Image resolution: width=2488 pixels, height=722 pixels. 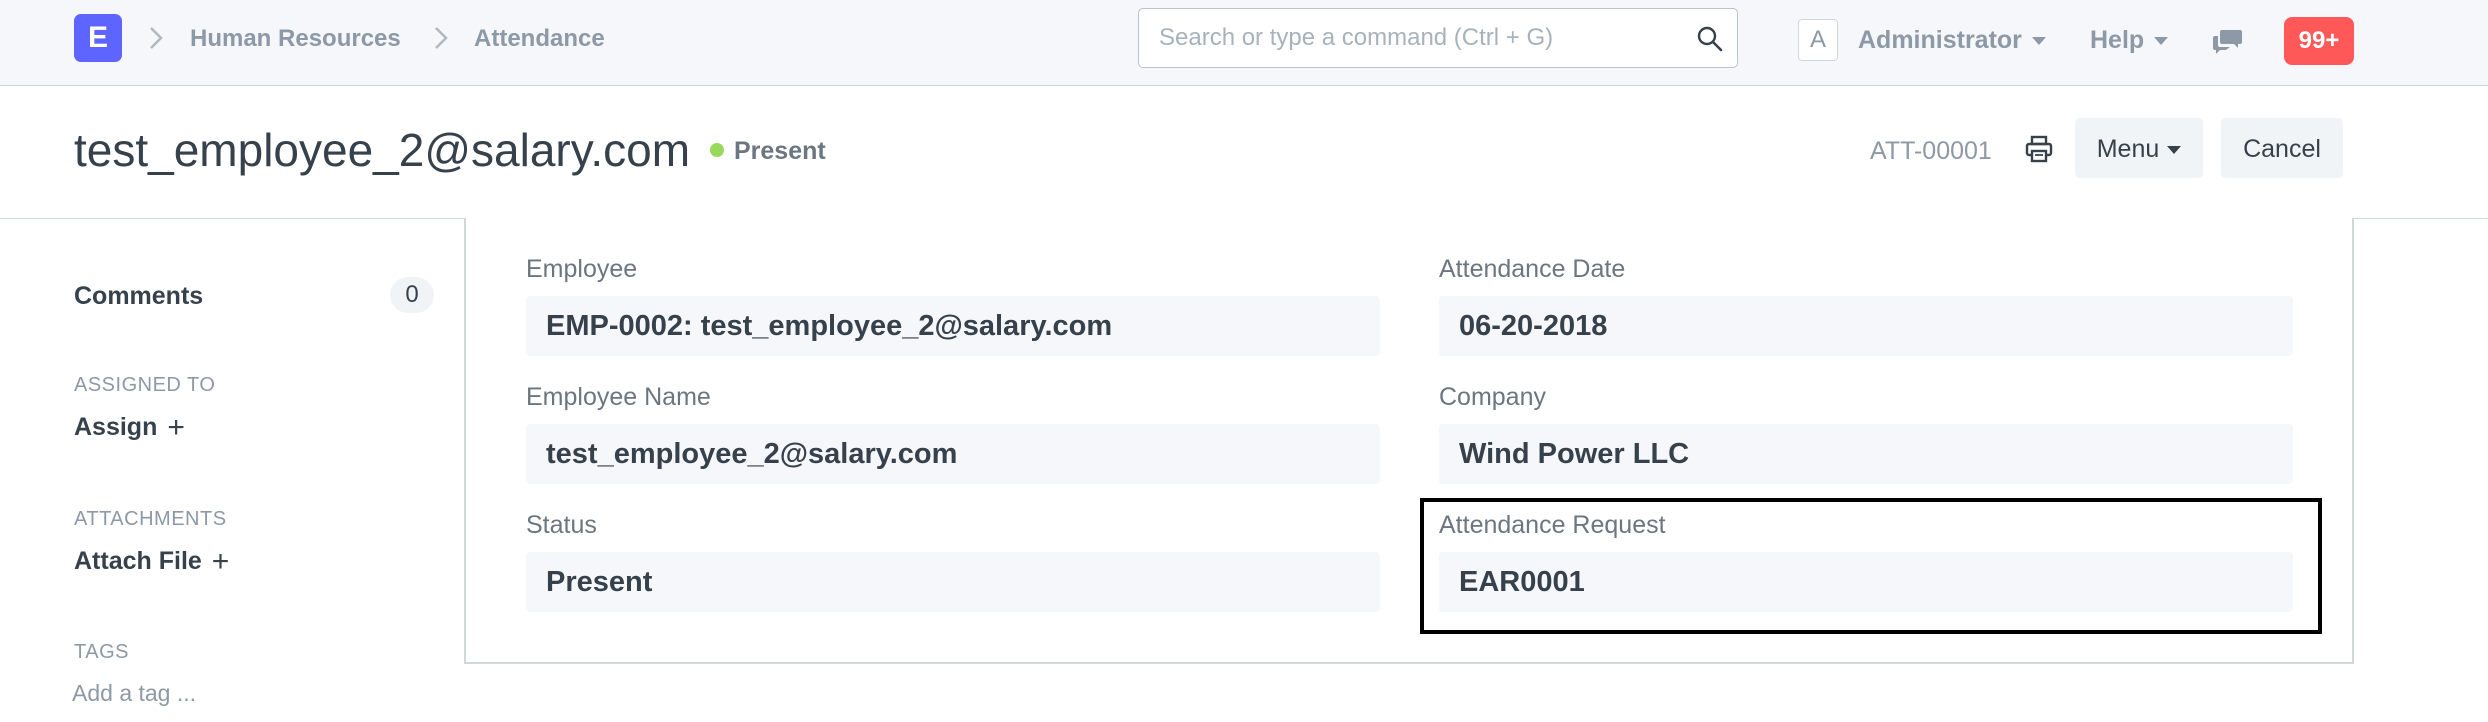 I want to click on status-field: Present, so click(x=953, y=582).